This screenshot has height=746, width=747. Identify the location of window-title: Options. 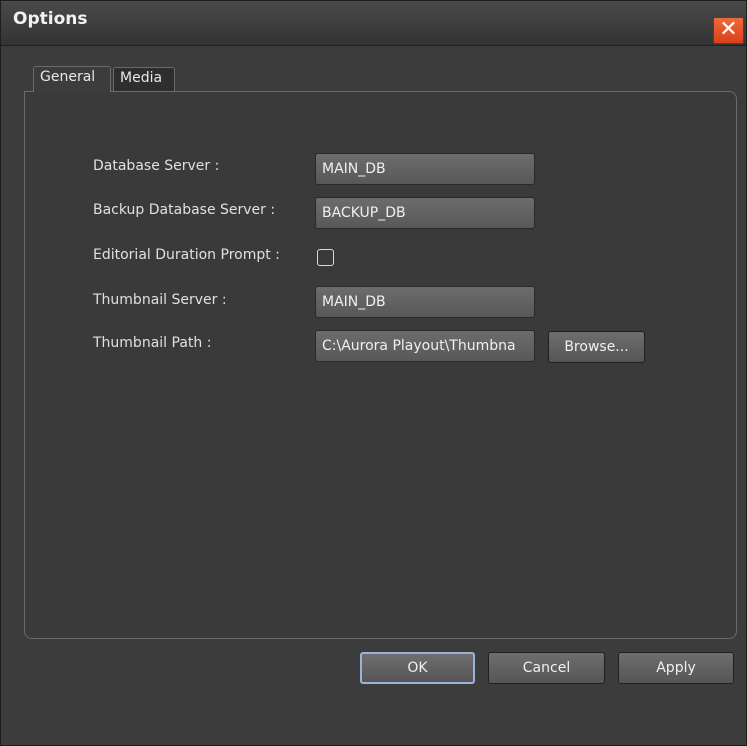
(50, 19).